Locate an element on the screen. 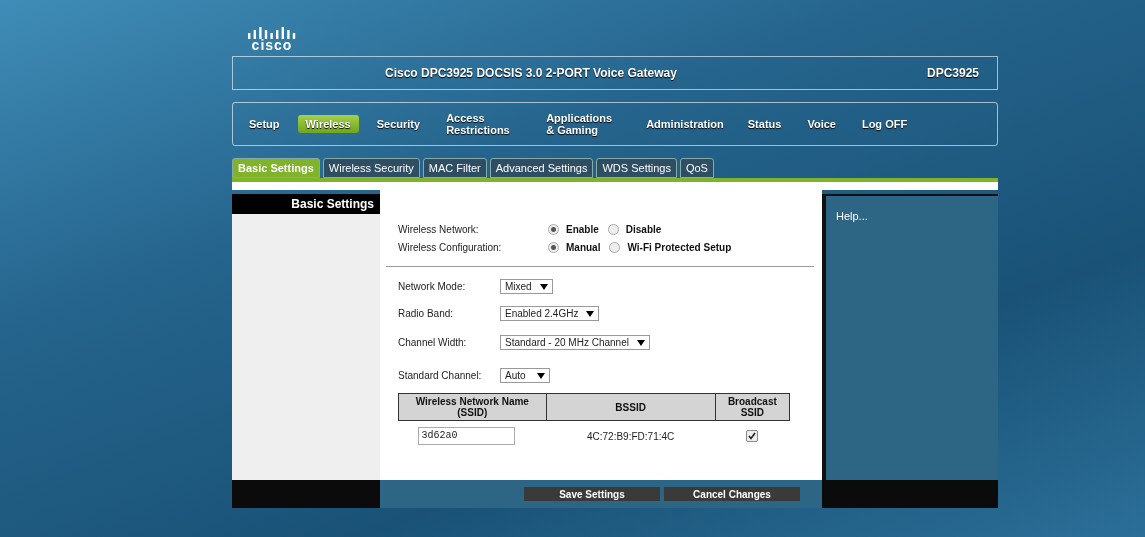 The height and width of the screenshot is (537, 1145). nav-tab: Security is located at coordinates (398, 124).